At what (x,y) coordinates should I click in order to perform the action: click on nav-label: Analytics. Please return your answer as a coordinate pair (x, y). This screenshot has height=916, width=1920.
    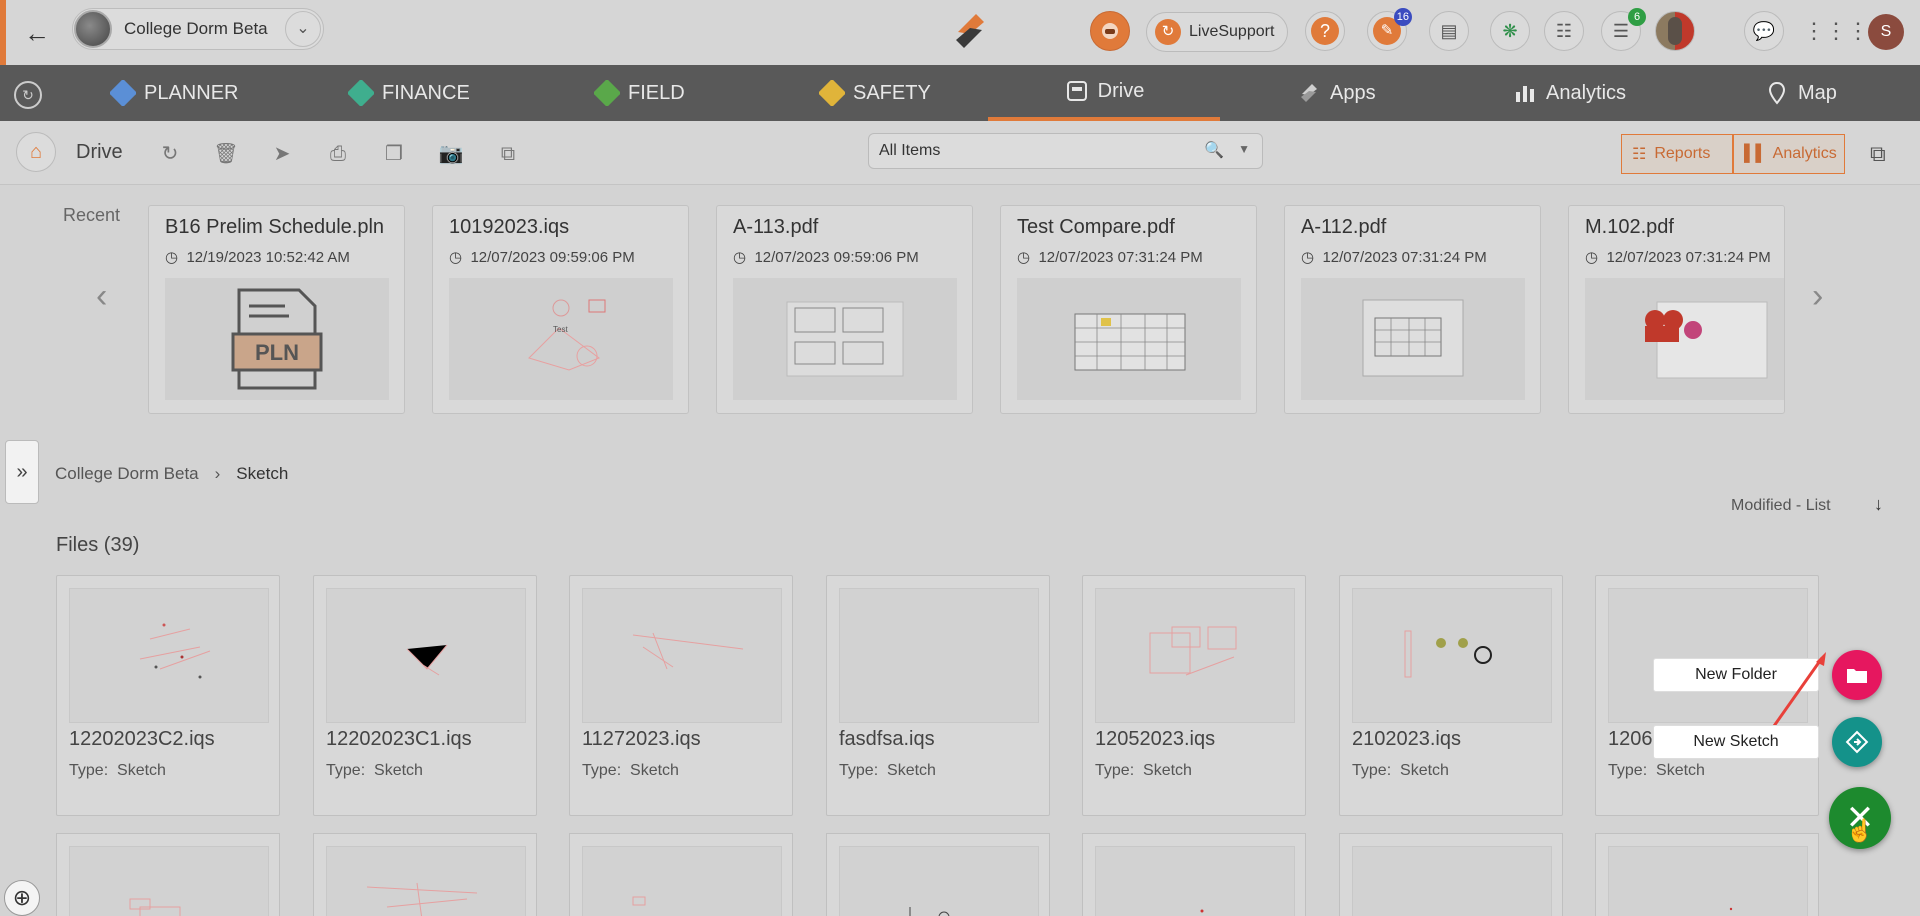
    Looking at the image, I should click on (1586, 92).